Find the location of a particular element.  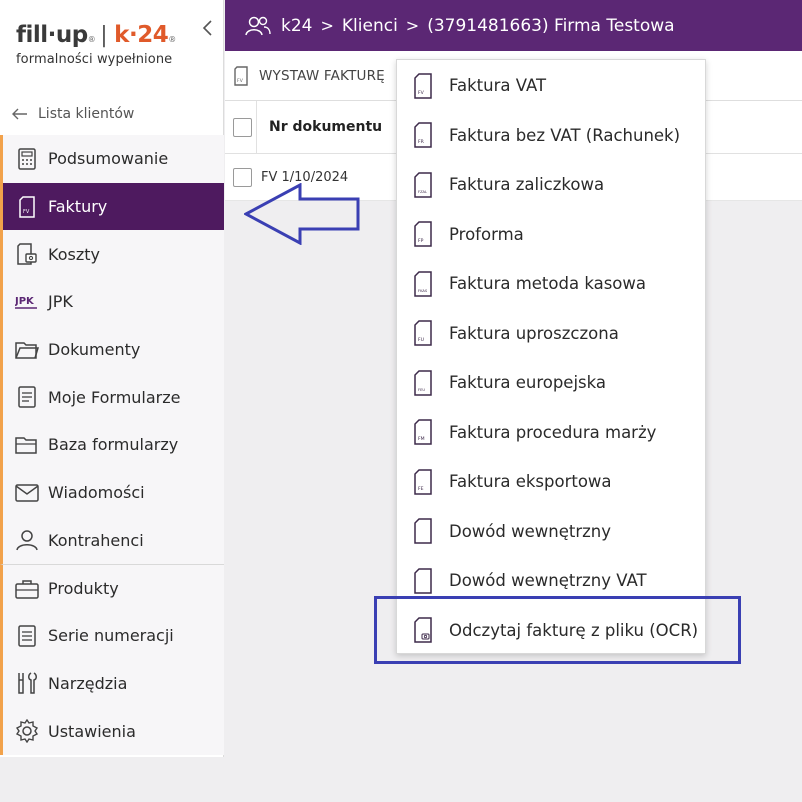

issue-invoice-label: WYSTAW FAKTURĘ is located at coordinates (322, 75).